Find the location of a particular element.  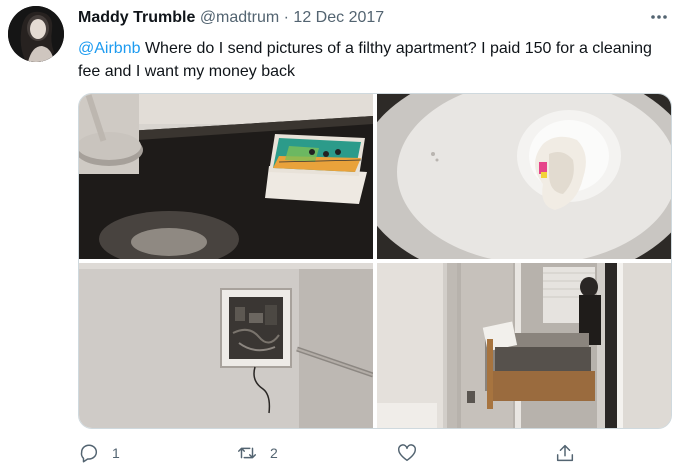

more-options-button is located at coordinates (659, 17).